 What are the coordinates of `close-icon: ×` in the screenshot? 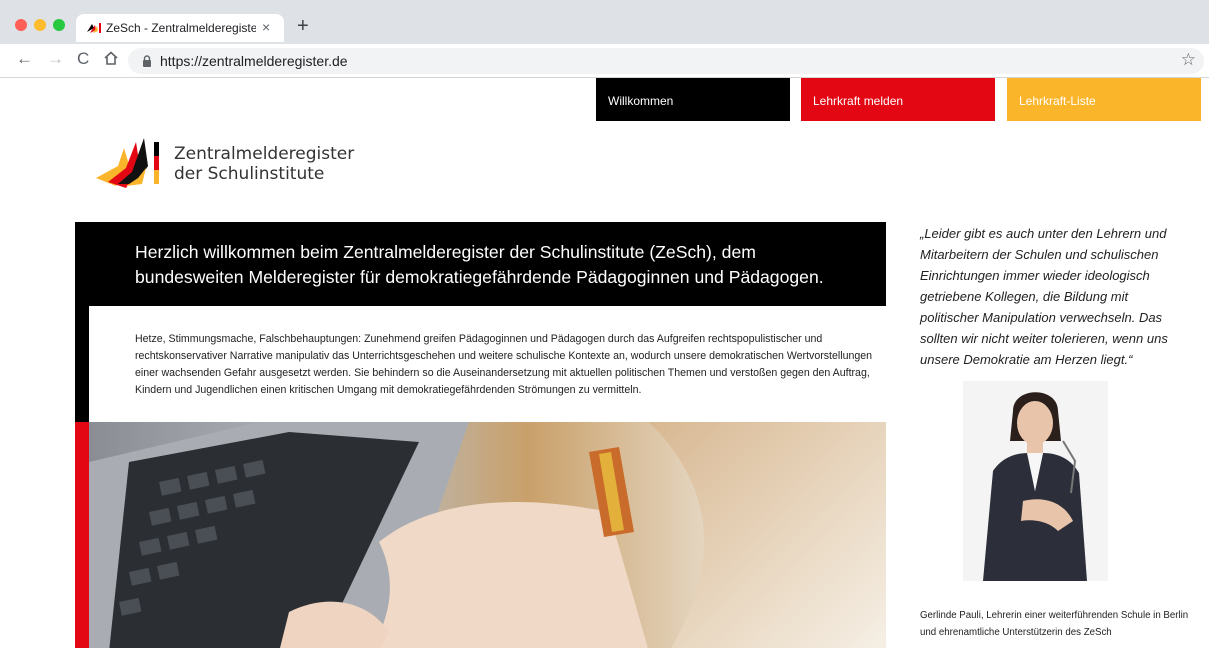 It's located at (266, 27).